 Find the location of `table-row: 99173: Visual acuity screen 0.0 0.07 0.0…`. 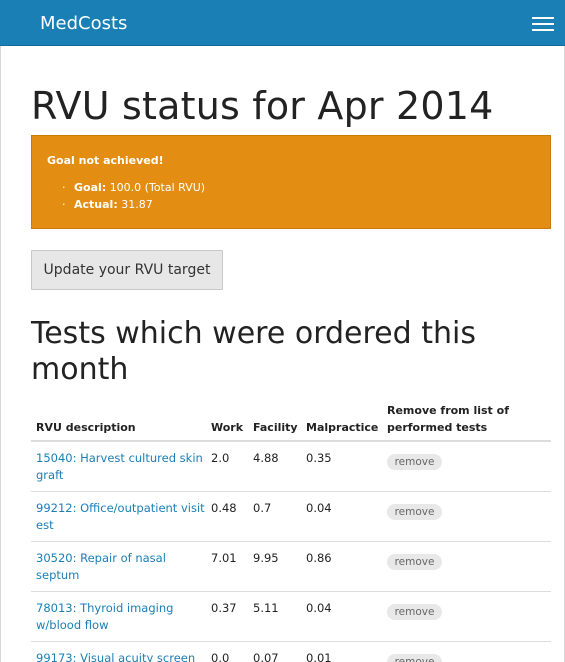

table-row: 99173: Visual acuity screen 0.0 0.07 0.0… is located at coordinates (291, 652).